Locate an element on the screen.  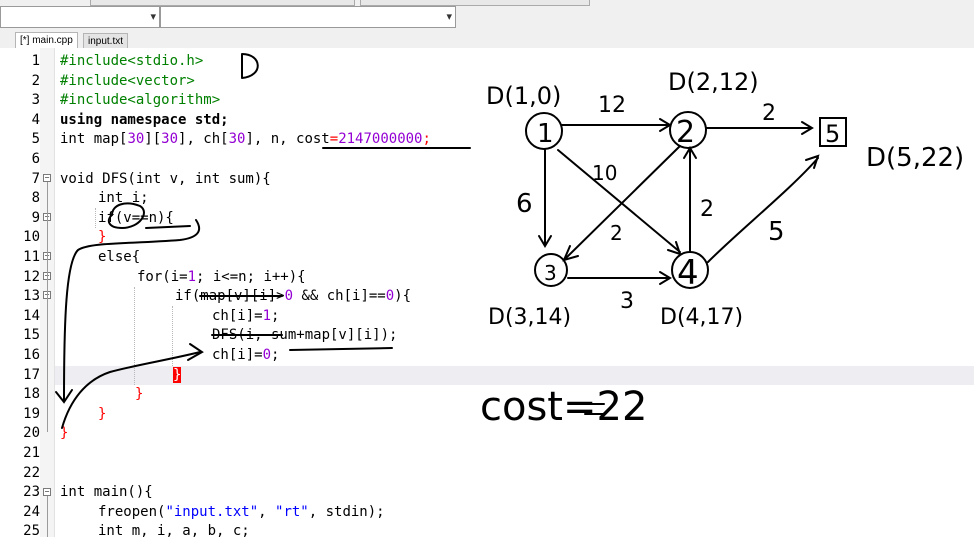
graph-node-label: 4 is located at coordinates (688, 273).